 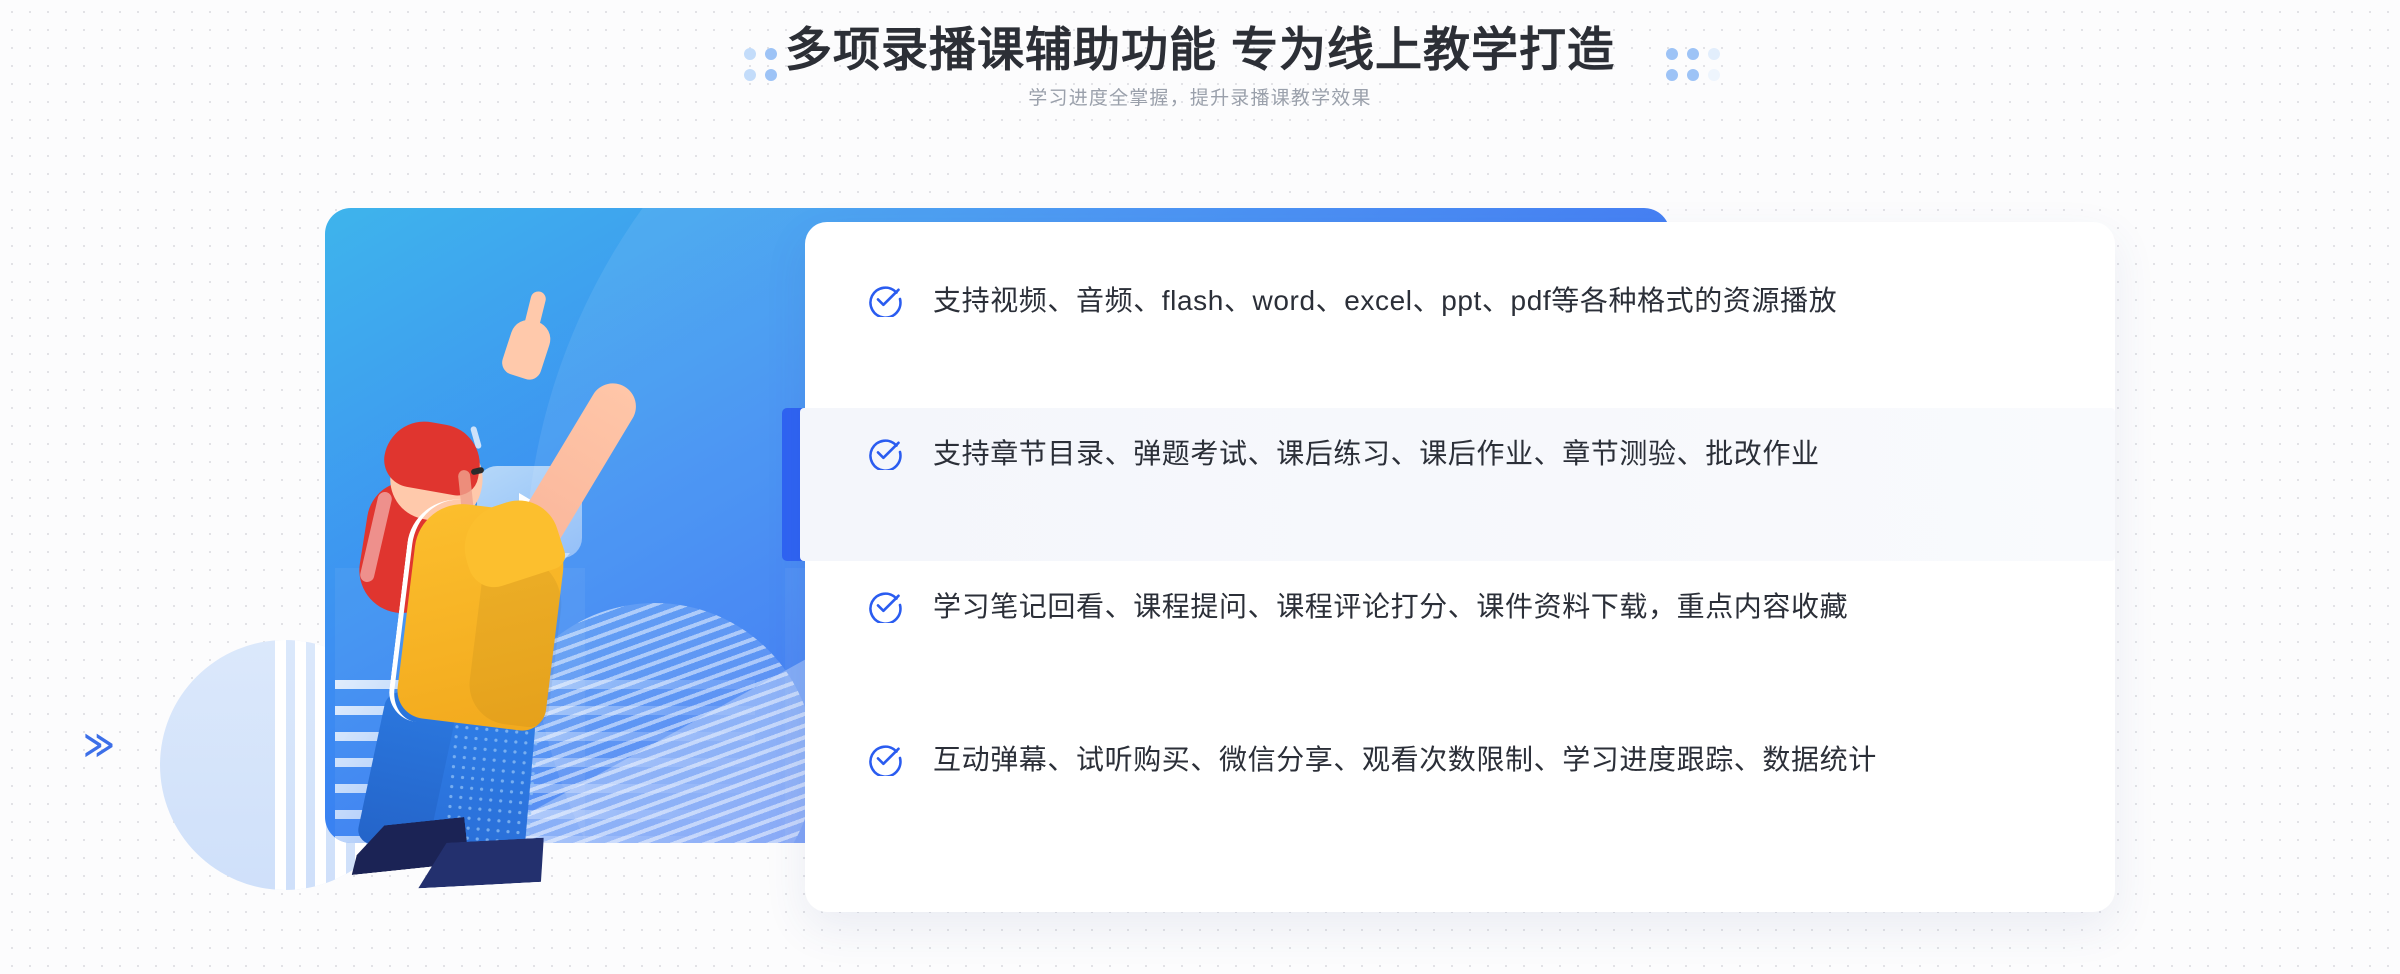 I want to click on person-torso-outline, so click(x=480, y=616).